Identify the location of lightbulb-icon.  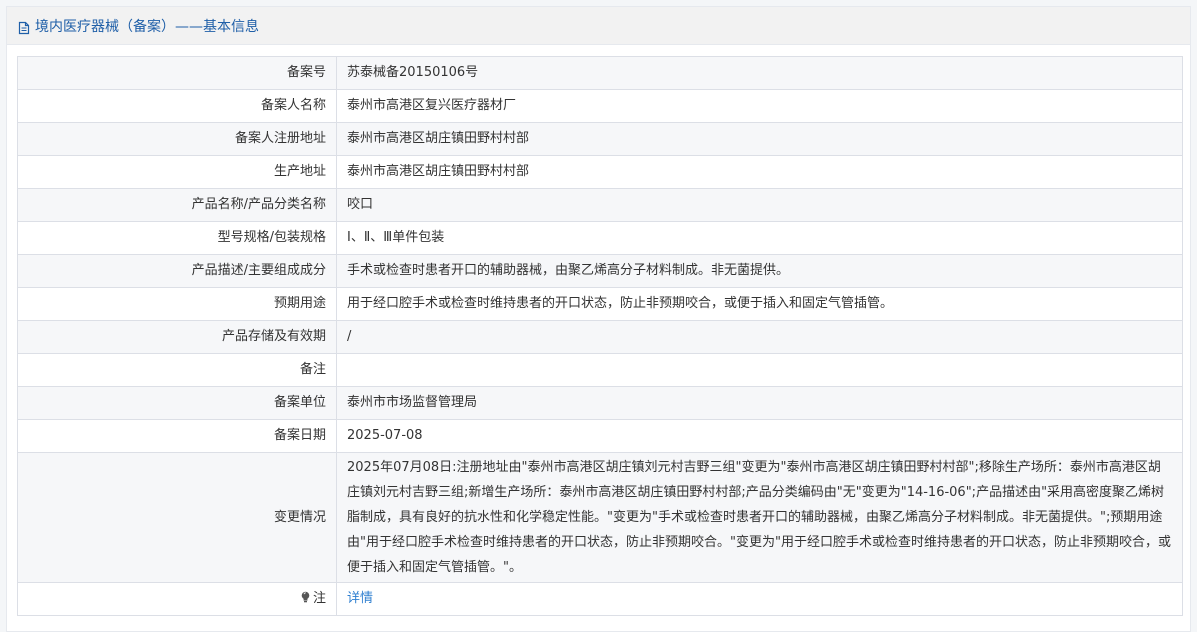
(305, 597).